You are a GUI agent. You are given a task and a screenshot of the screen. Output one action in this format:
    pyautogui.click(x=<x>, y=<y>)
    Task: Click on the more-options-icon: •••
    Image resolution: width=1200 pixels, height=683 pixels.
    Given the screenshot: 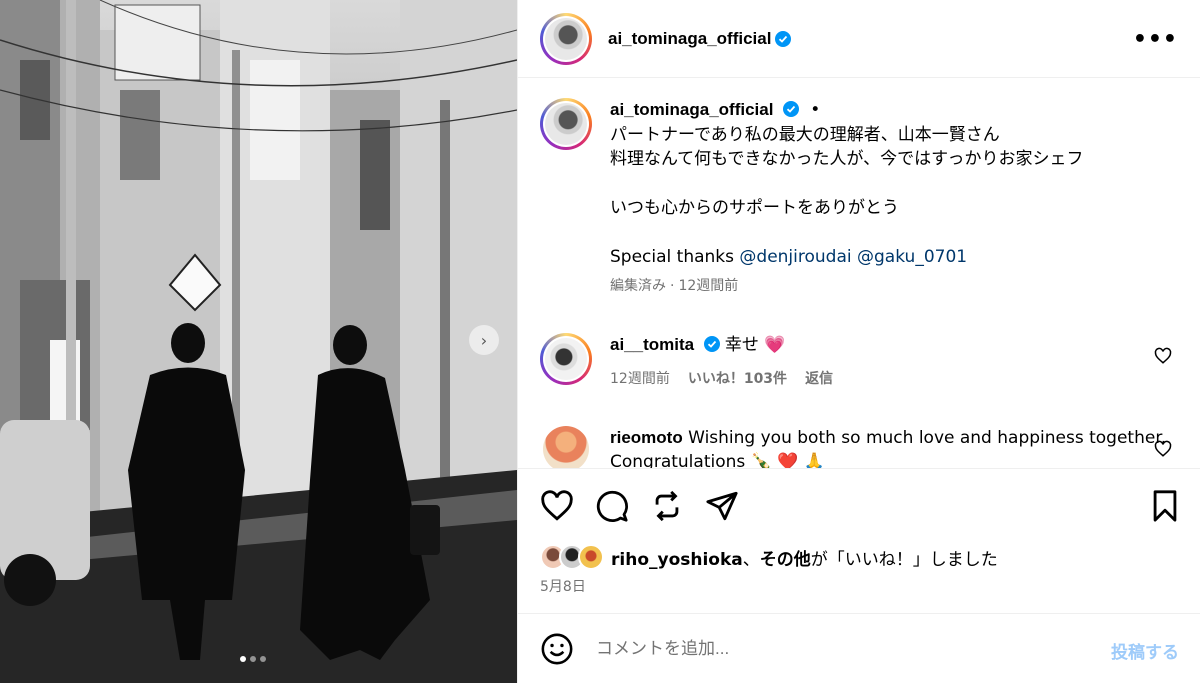 What is the action you would take?
    pyautogui.click(x=1155, y=39)
    